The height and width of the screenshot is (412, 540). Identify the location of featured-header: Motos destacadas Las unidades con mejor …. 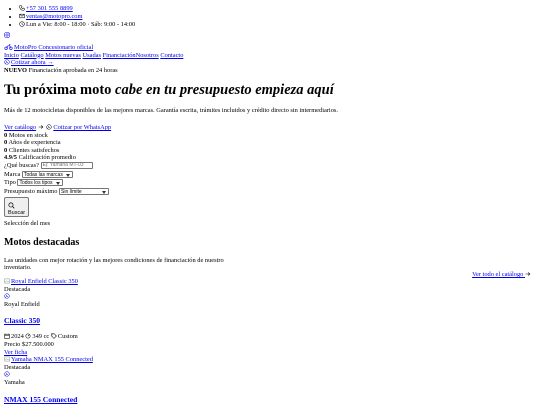
(270, 257).